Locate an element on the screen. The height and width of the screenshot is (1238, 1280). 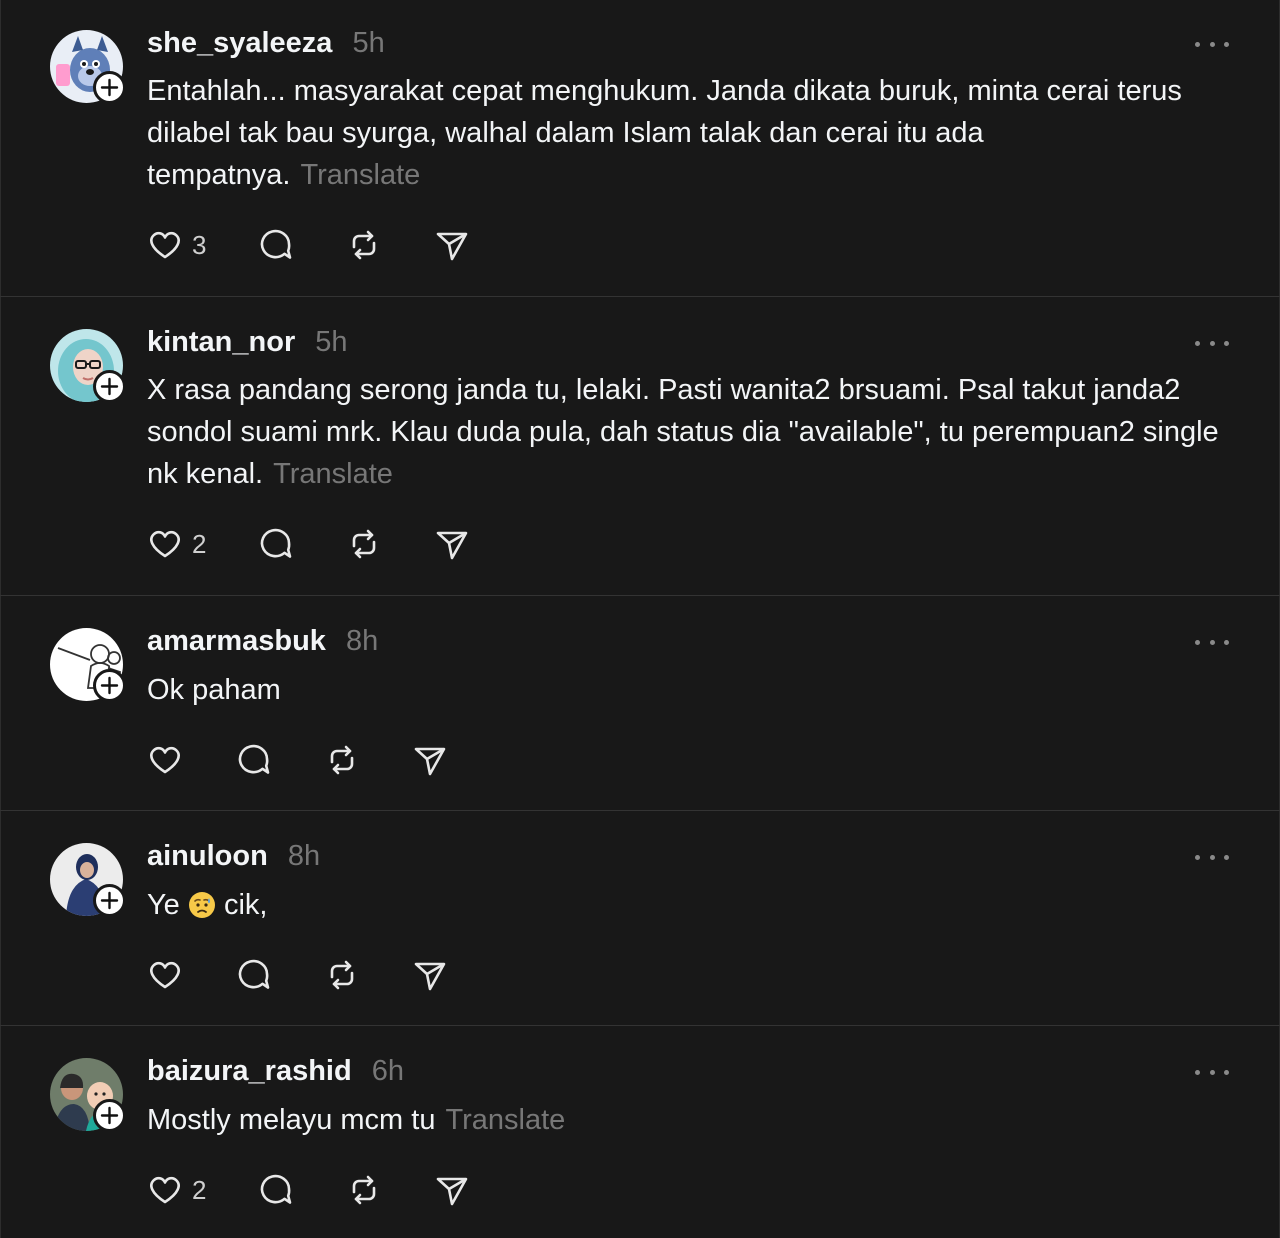
post-header: amarmasbuk 8h is located at coordinates (262, 641).